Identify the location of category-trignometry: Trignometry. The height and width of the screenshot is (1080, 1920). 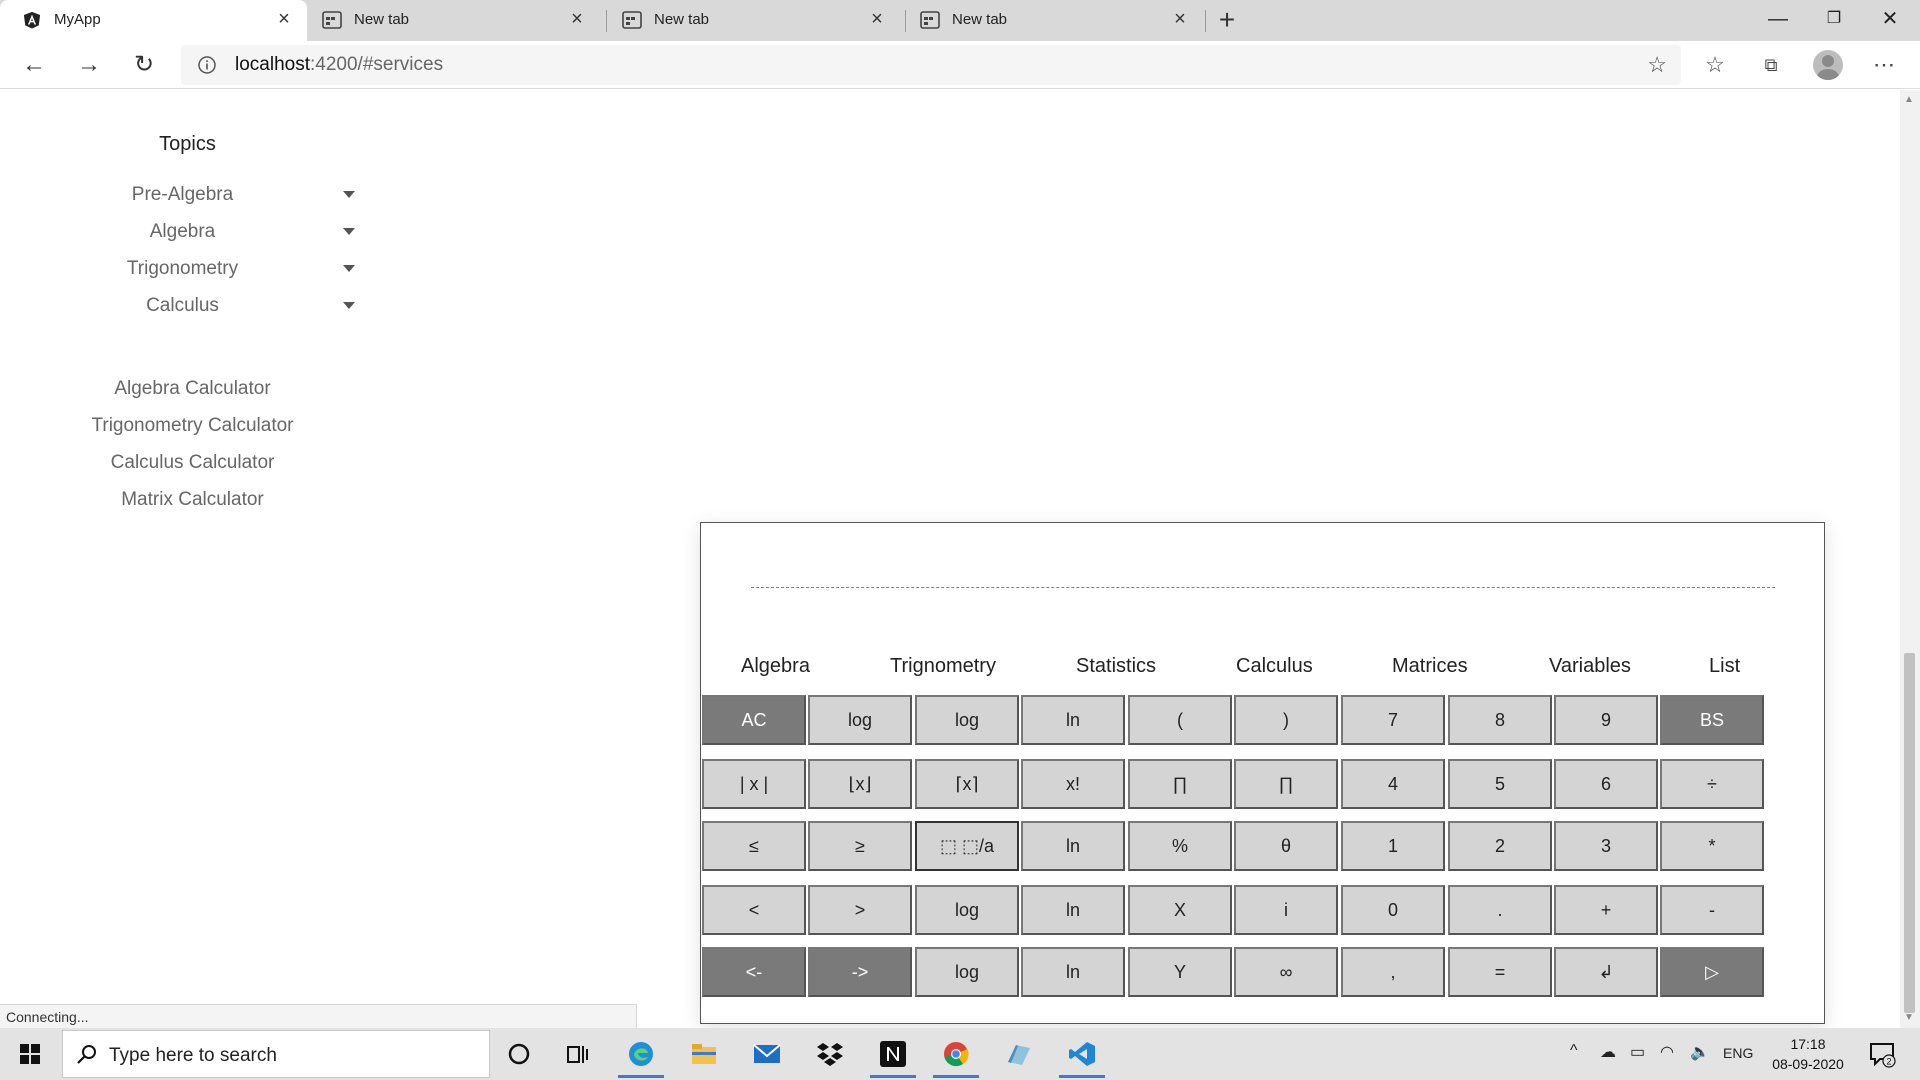
(943, 666).